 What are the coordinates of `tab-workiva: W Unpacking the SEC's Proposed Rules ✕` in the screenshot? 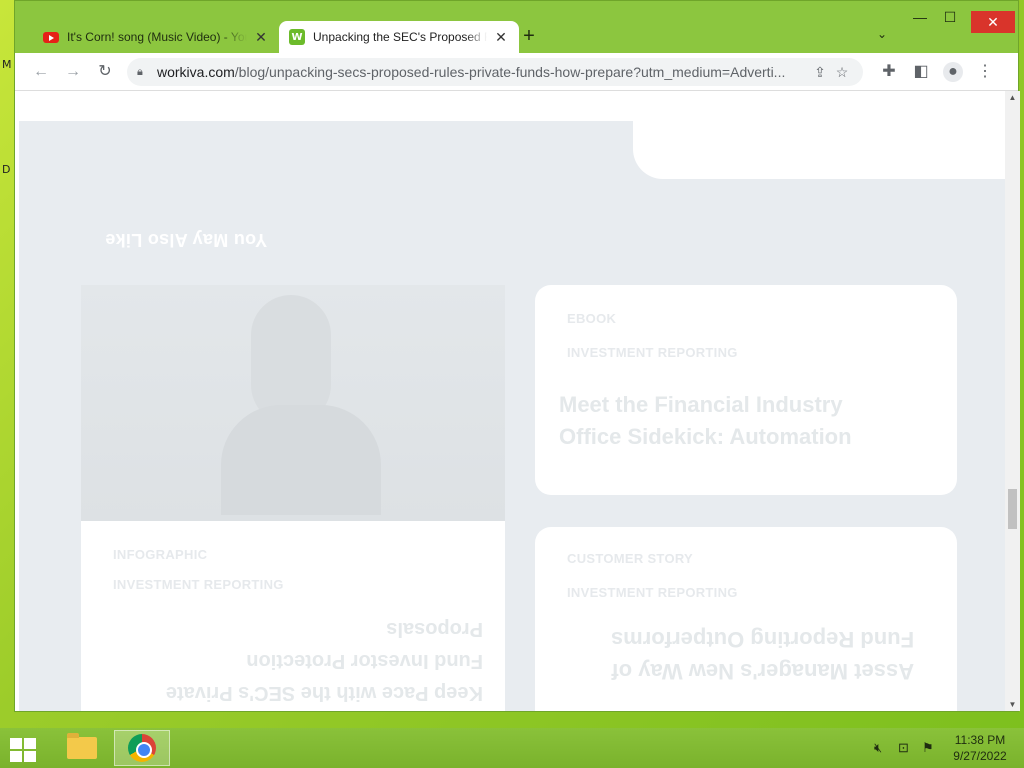 It's located at (399, 37).